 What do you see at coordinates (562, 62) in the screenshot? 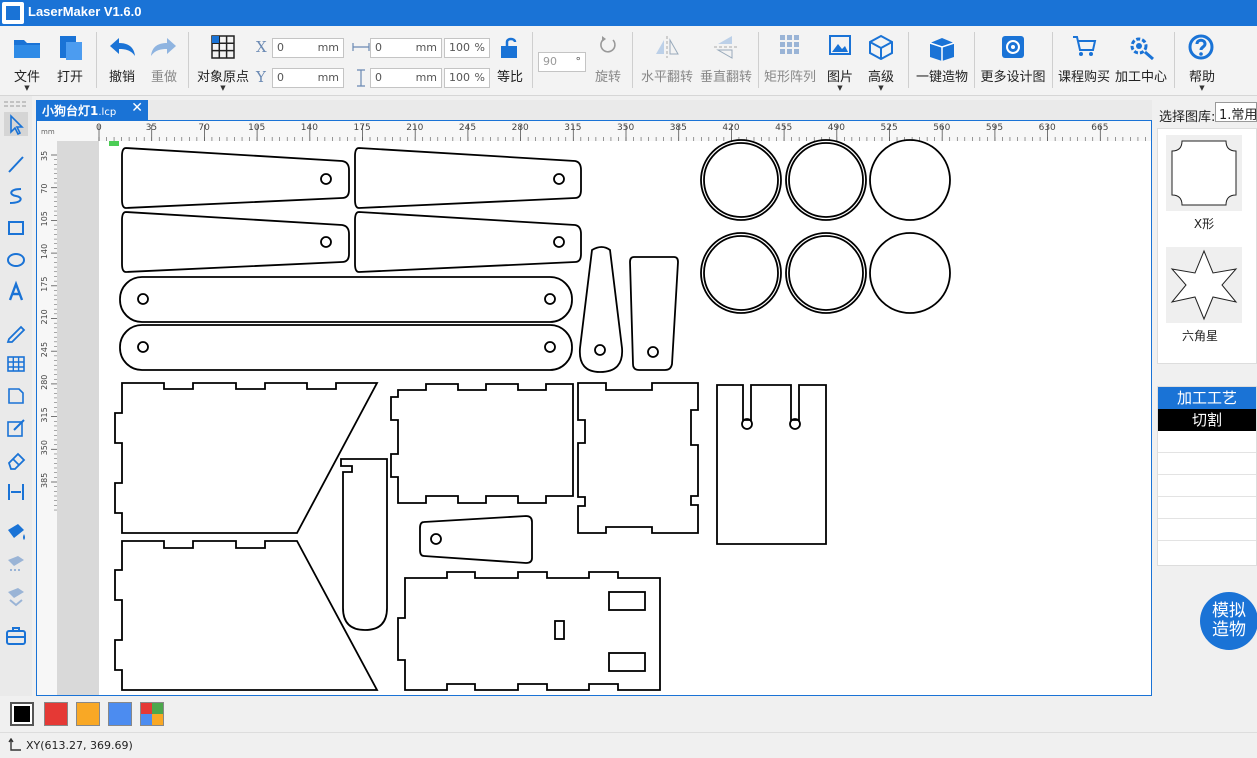
I see `rotate-angle-field: 90 °` at bounding box center [562, 62].